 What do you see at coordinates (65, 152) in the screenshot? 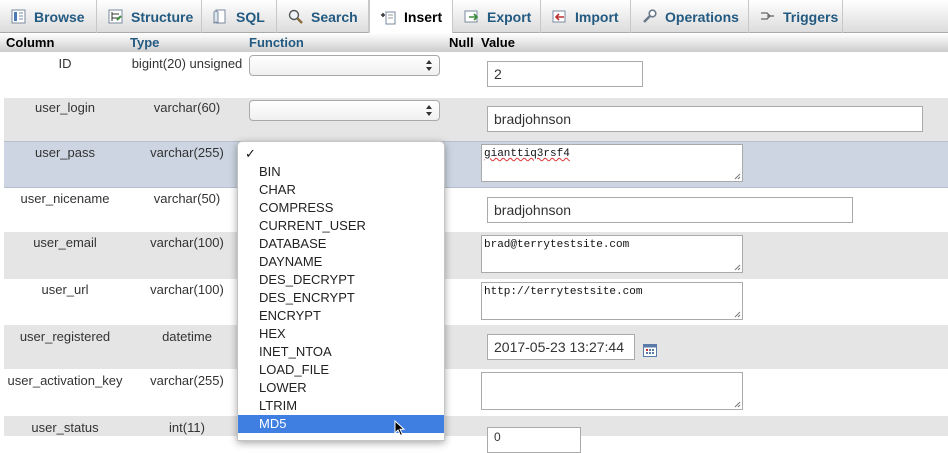
I see `column-name: user_pass` at bounding box center [65, 152].